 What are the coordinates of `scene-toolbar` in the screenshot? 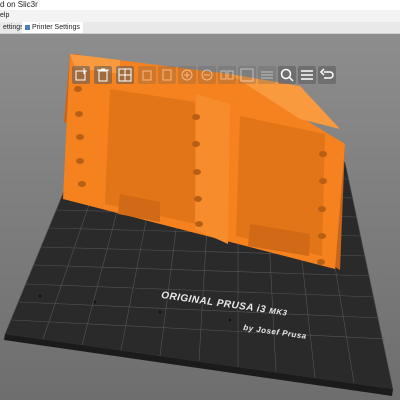 It's located at (201, 75).